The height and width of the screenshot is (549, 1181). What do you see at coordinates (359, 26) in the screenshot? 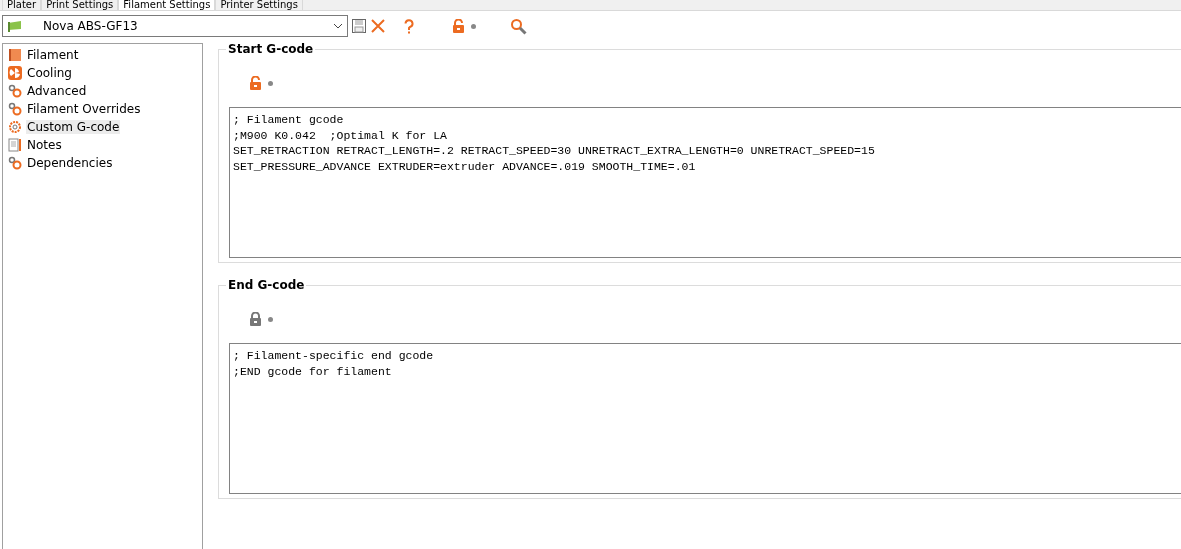
I see `save-icon` at bounding box center [359, 26].